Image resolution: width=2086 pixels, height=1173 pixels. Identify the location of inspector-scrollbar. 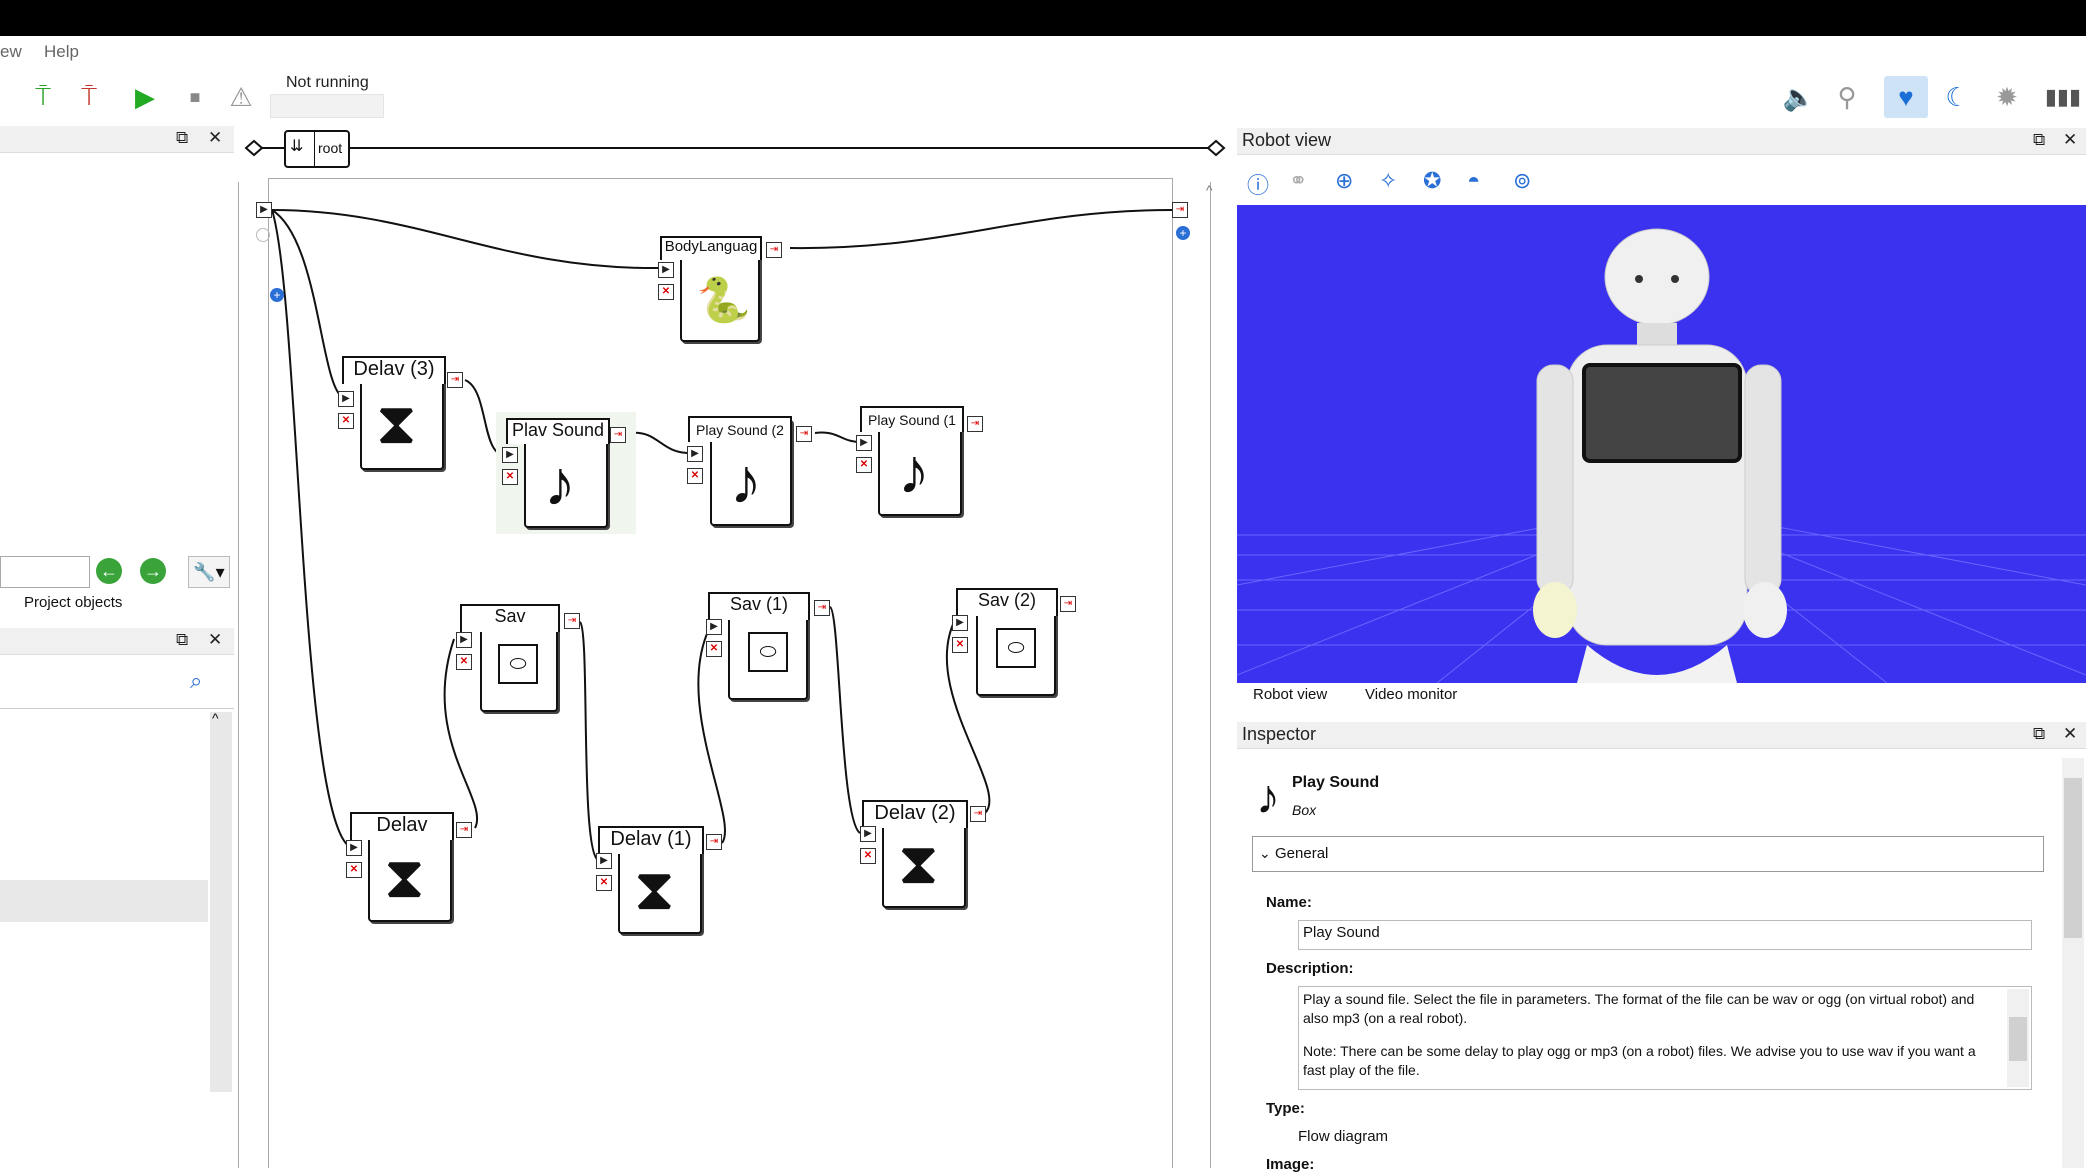
(2073, 963).